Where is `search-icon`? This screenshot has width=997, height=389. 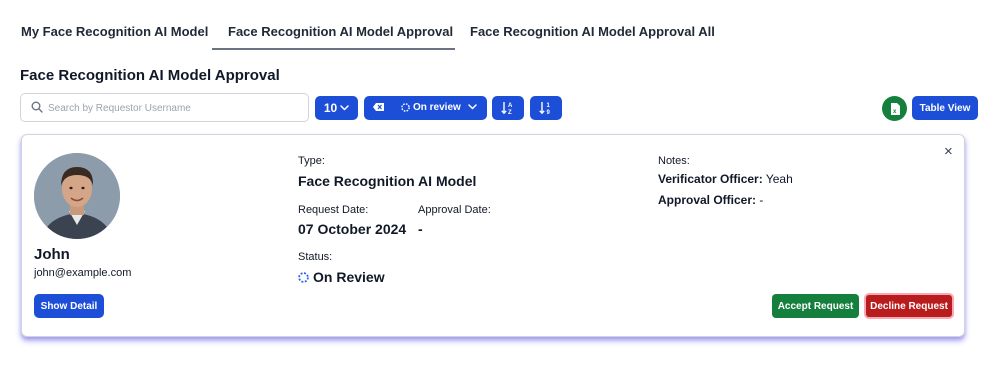 search-icon is located at coordinates (37, 107).